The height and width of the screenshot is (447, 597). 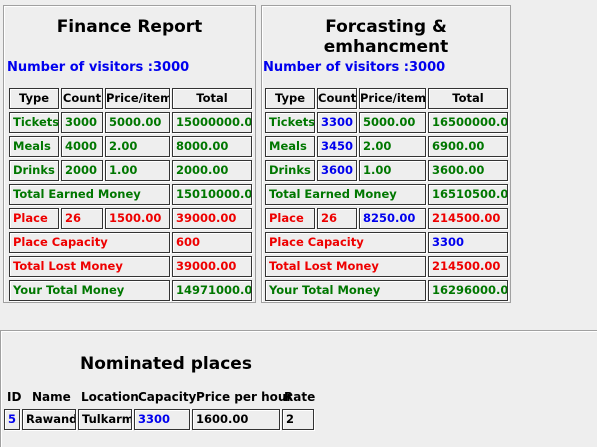 I want to click on forecast-lost-label: Total Lost Money, so click(x=345, y=266).